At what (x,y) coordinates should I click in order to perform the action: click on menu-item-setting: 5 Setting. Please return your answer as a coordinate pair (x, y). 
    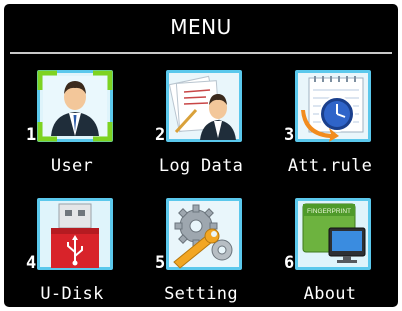
    Looking at the image, I should click on (201, 253).